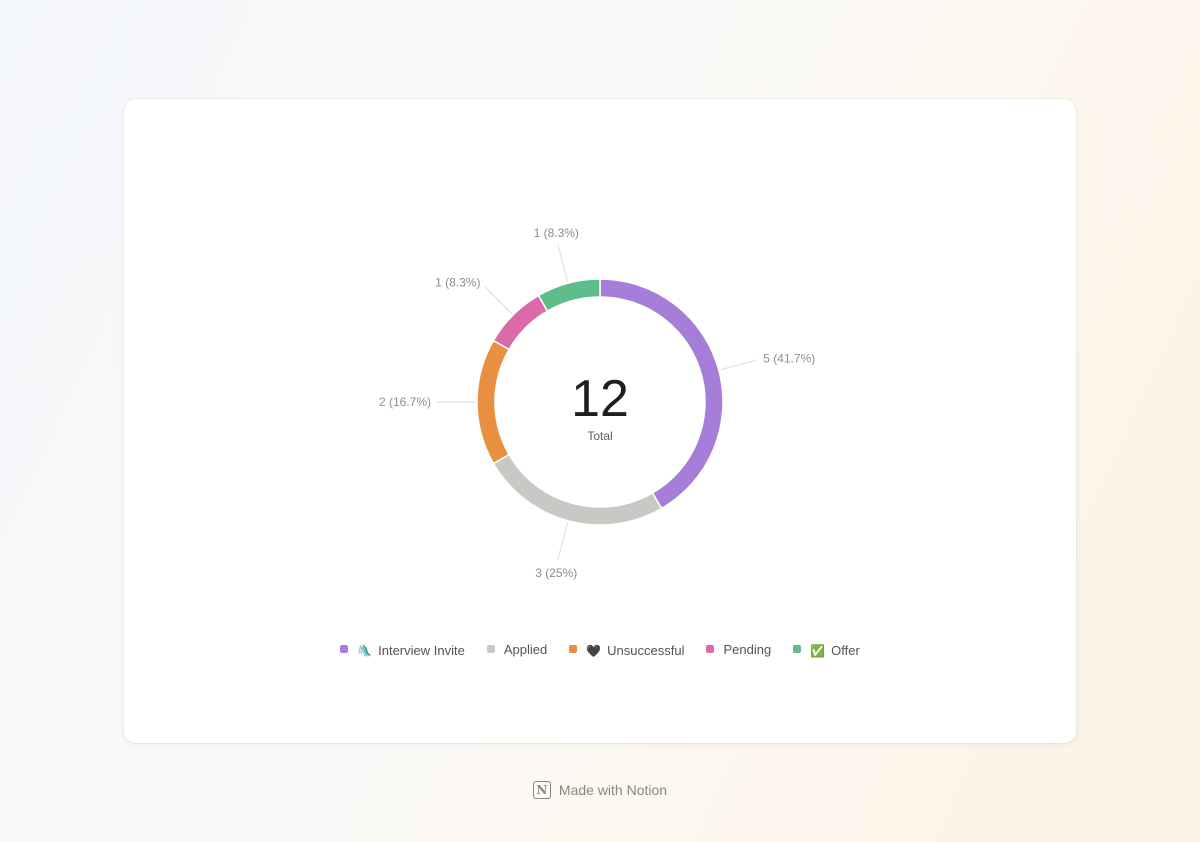  What do you see at coordinates (646, 650) in the screenshot?
I see `legend-label: Unsuccessful` at bounding box center [646, 650].